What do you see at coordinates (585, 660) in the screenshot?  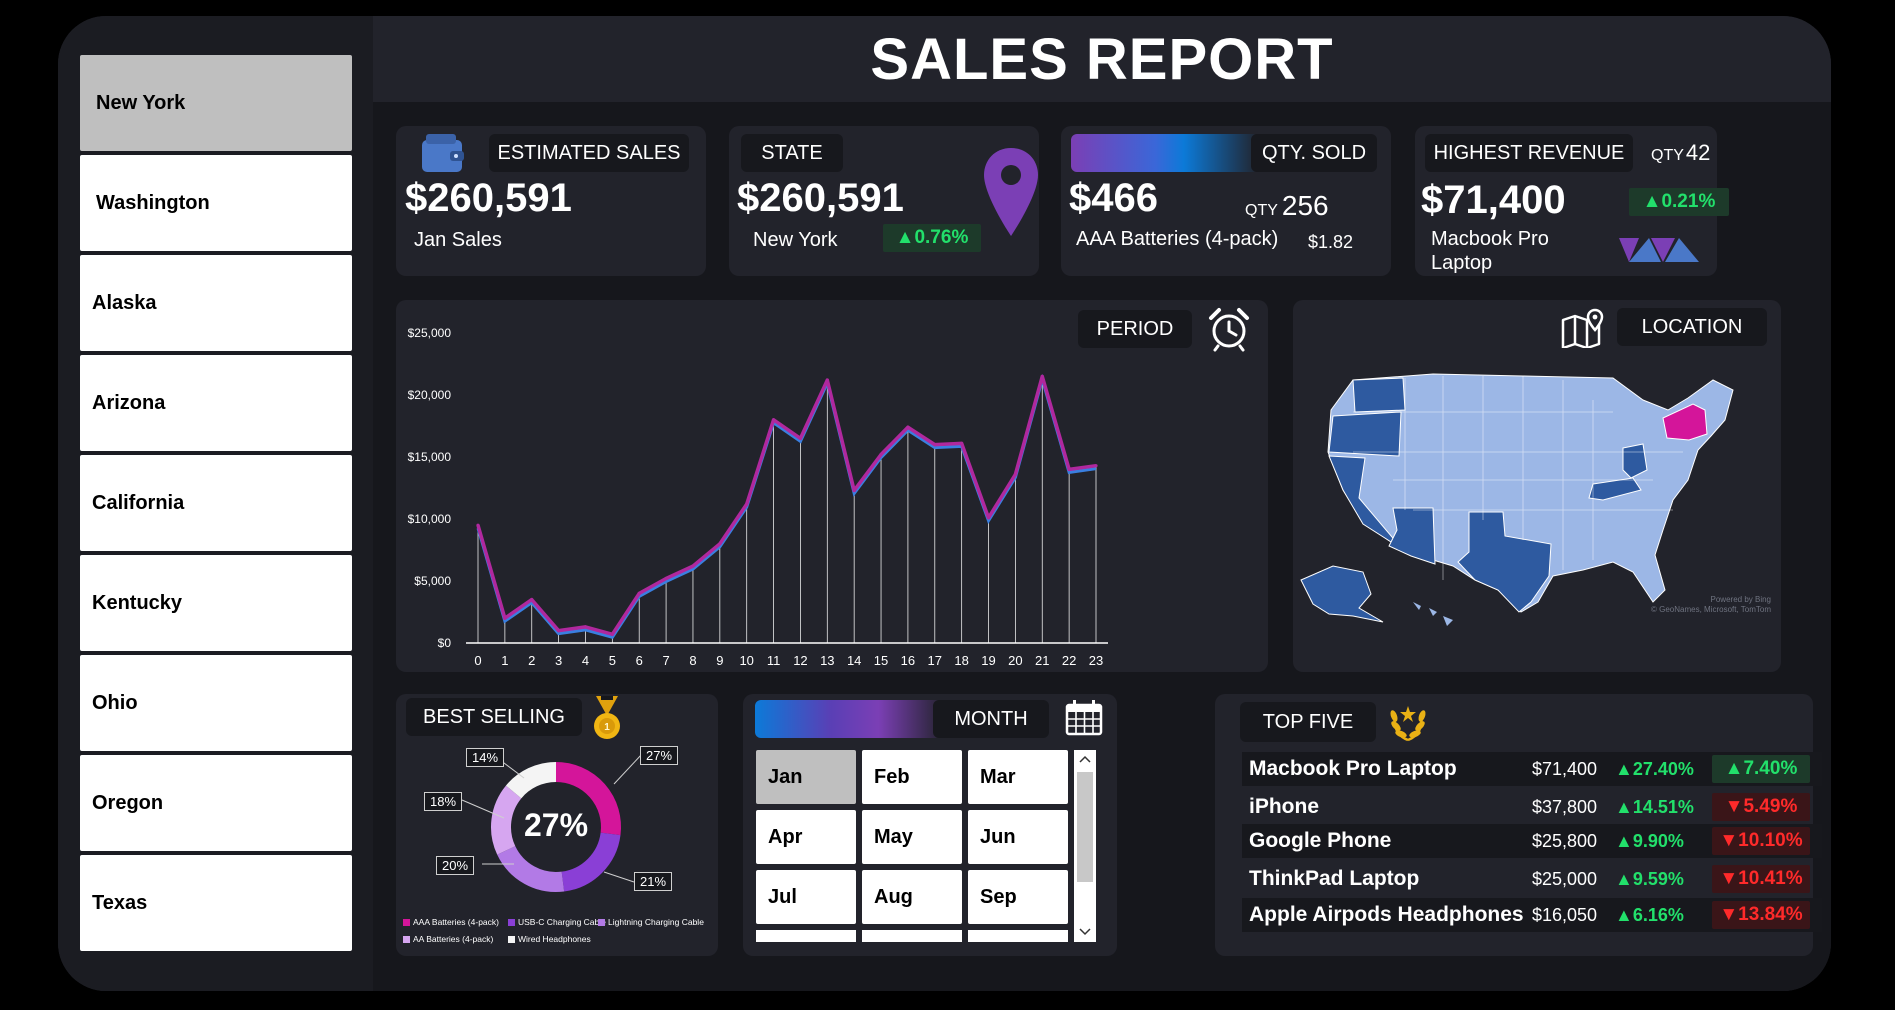 I see `x-tick-label: 4` at bounding box center [585, 660].